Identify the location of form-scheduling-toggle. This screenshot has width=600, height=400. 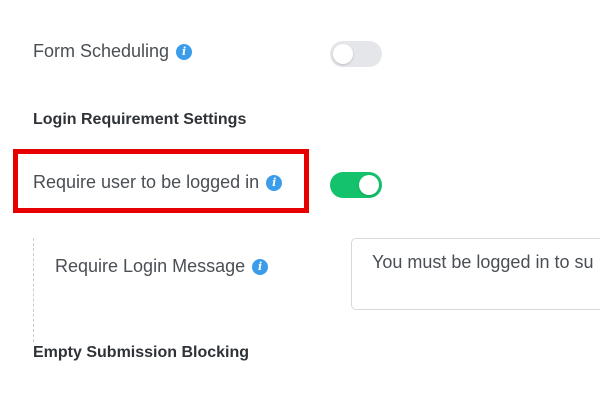
(356, 54).